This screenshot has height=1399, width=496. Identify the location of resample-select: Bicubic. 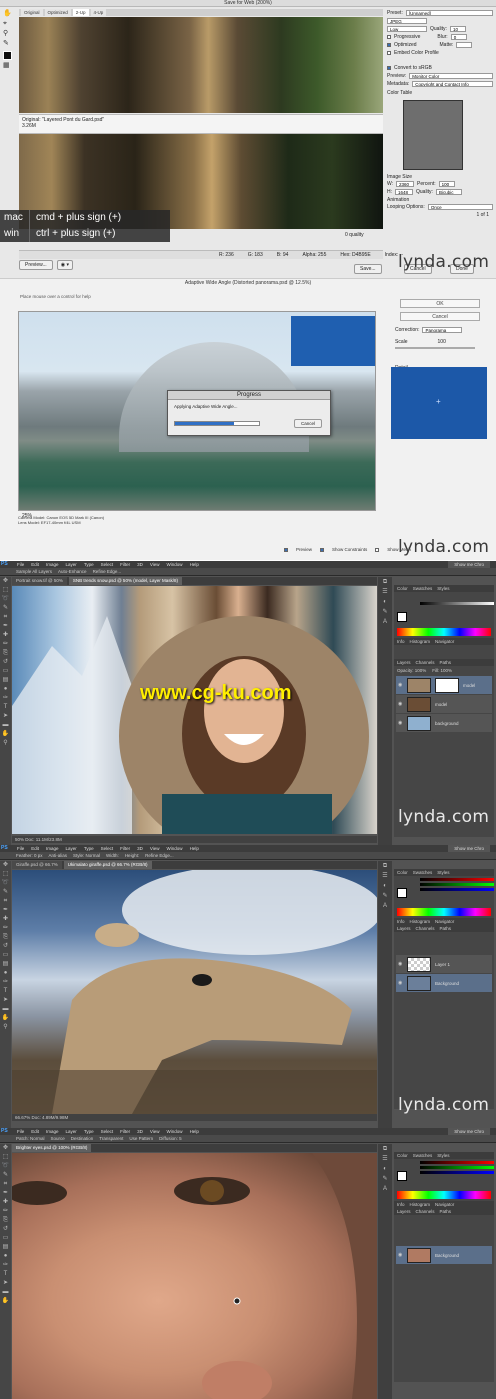
(448, 191).